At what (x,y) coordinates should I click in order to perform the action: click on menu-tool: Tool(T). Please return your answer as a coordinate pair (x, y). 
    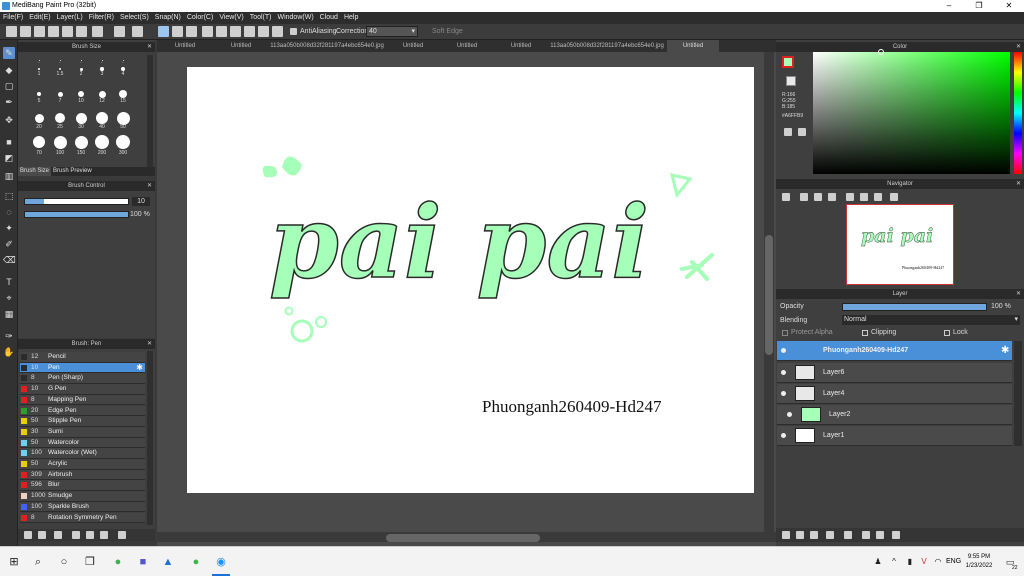
    Looking at the image, I should click on (261, 18).